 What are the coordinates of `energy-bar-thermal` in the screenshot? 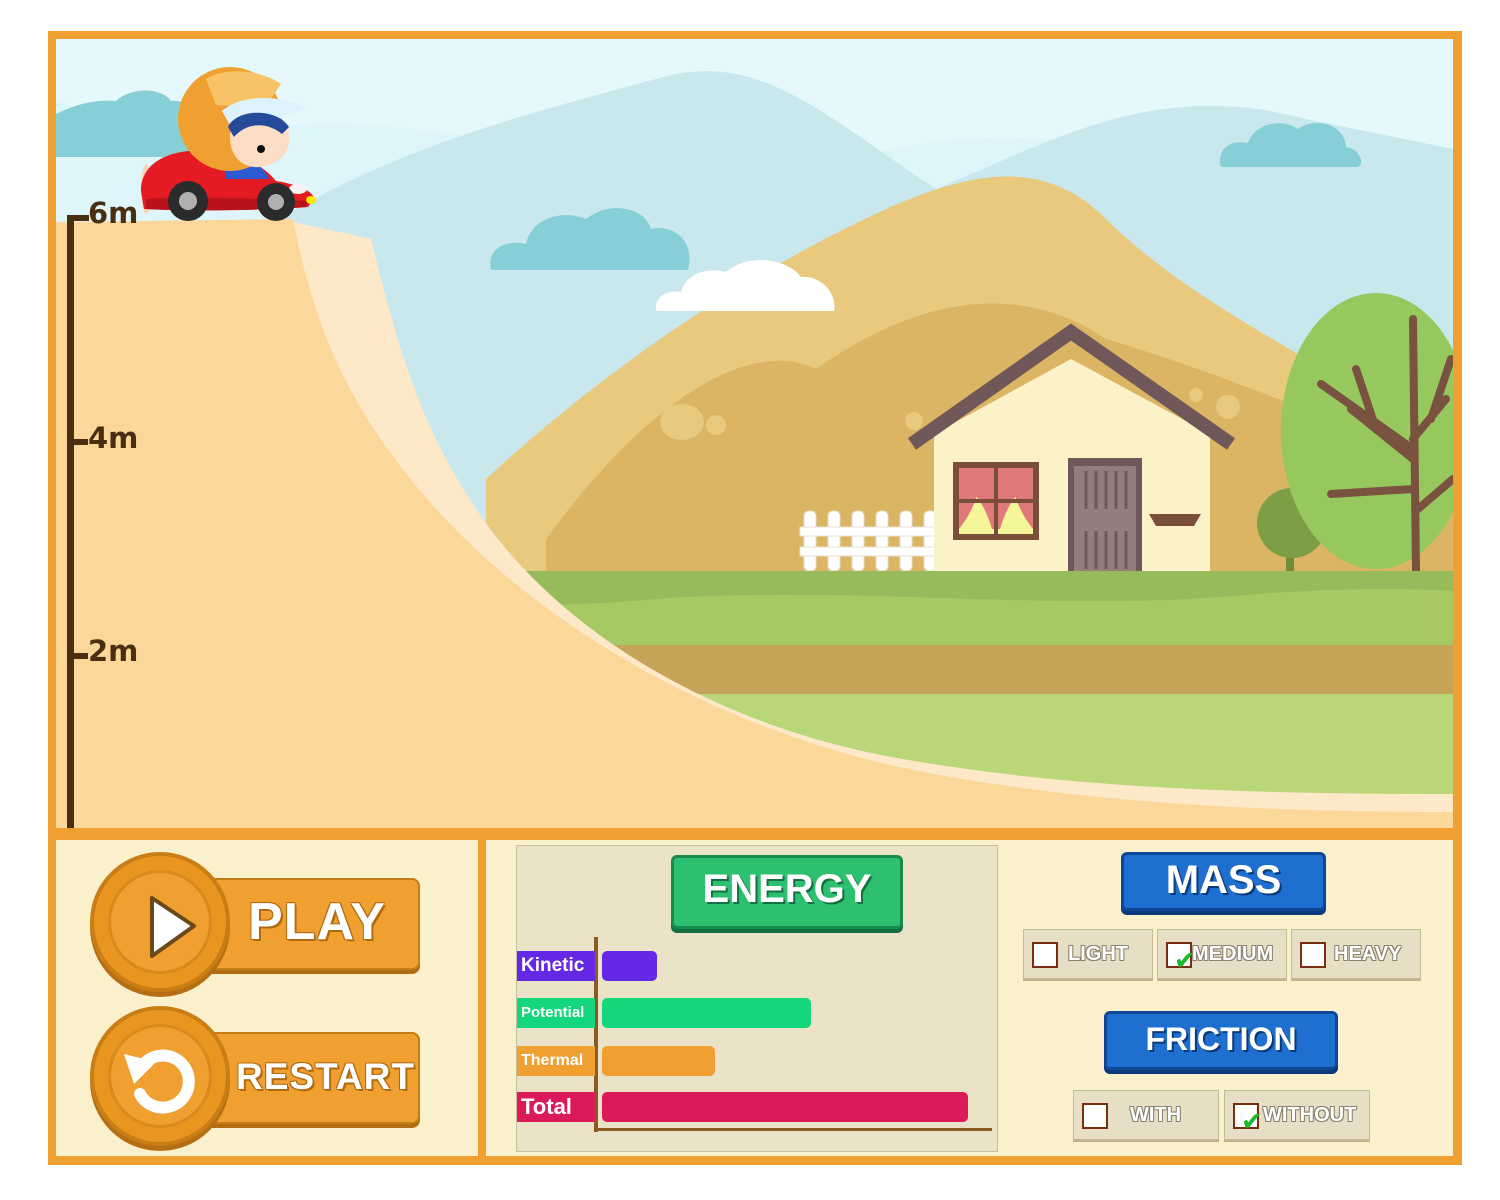 It's located at (658, 1061).